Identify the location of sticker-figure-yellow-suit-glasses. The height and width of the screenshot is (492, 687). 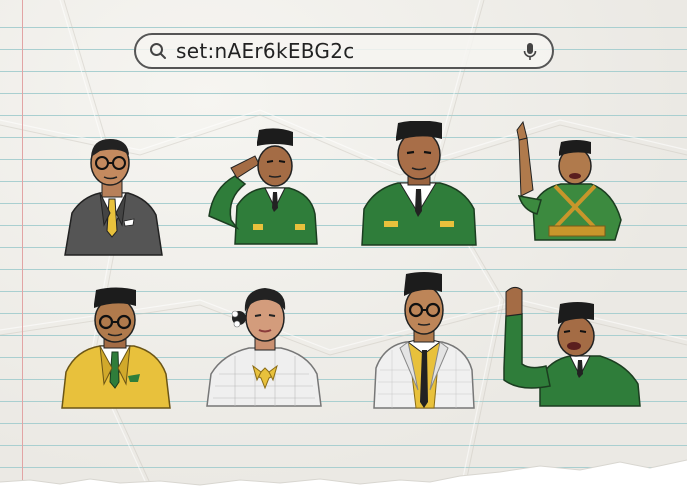
(116, 347).